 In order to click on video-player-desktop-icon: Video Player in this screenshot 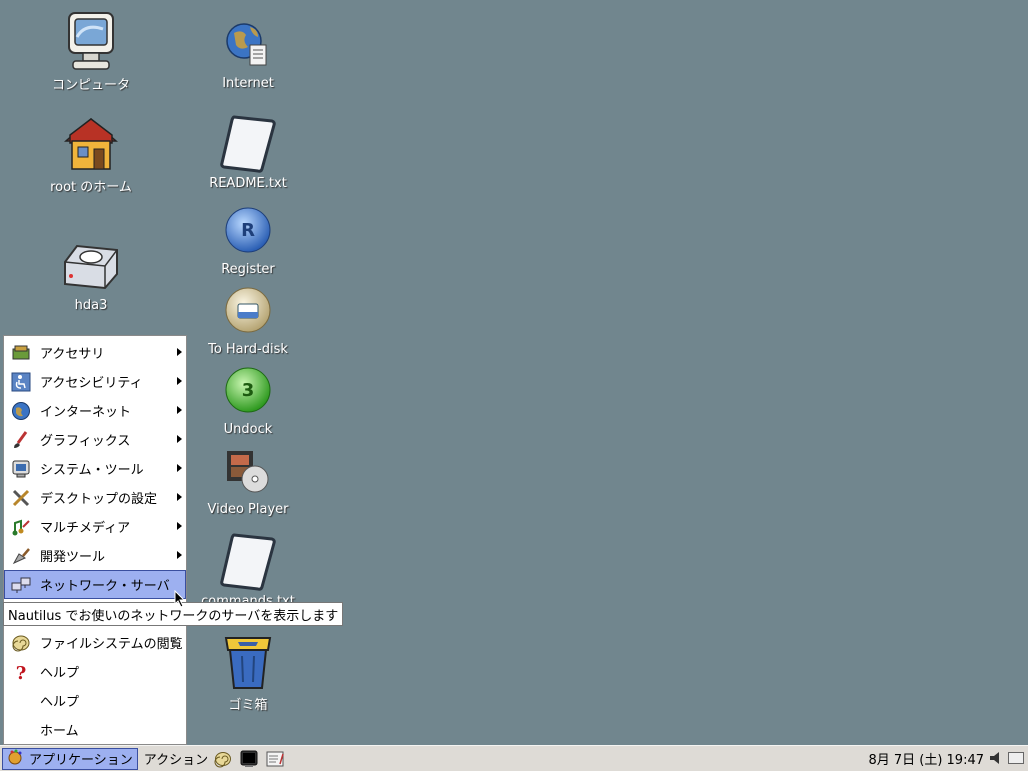, I will do `click(248, 478)`.